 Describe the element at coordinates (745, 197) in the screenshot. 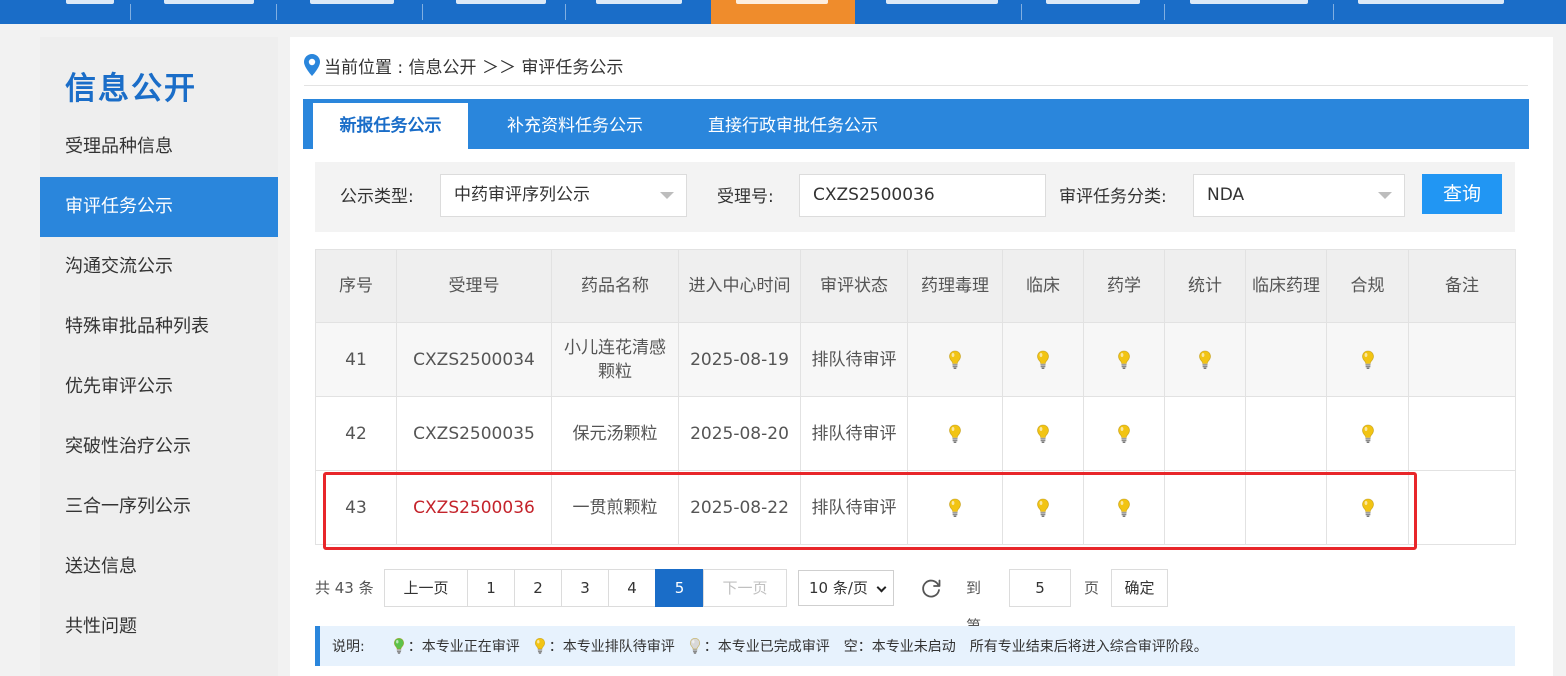

I see `acceptance-label: 受理号:` at that location.